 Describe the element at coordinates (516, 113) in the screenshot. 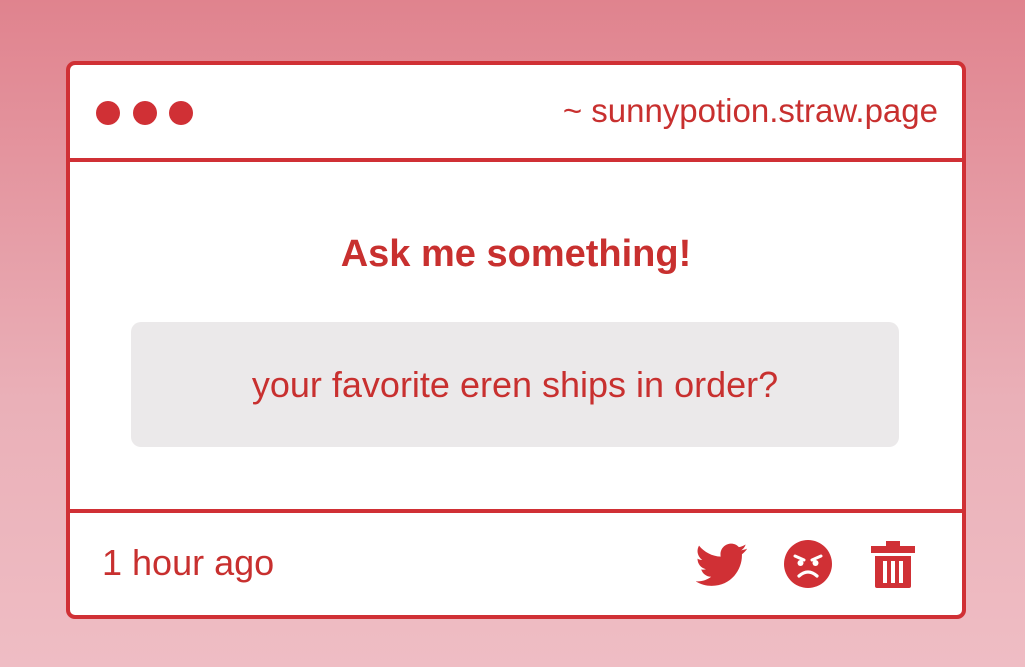

I see `window-titlebar: ~ sunnypotion.straw.page` at that location.